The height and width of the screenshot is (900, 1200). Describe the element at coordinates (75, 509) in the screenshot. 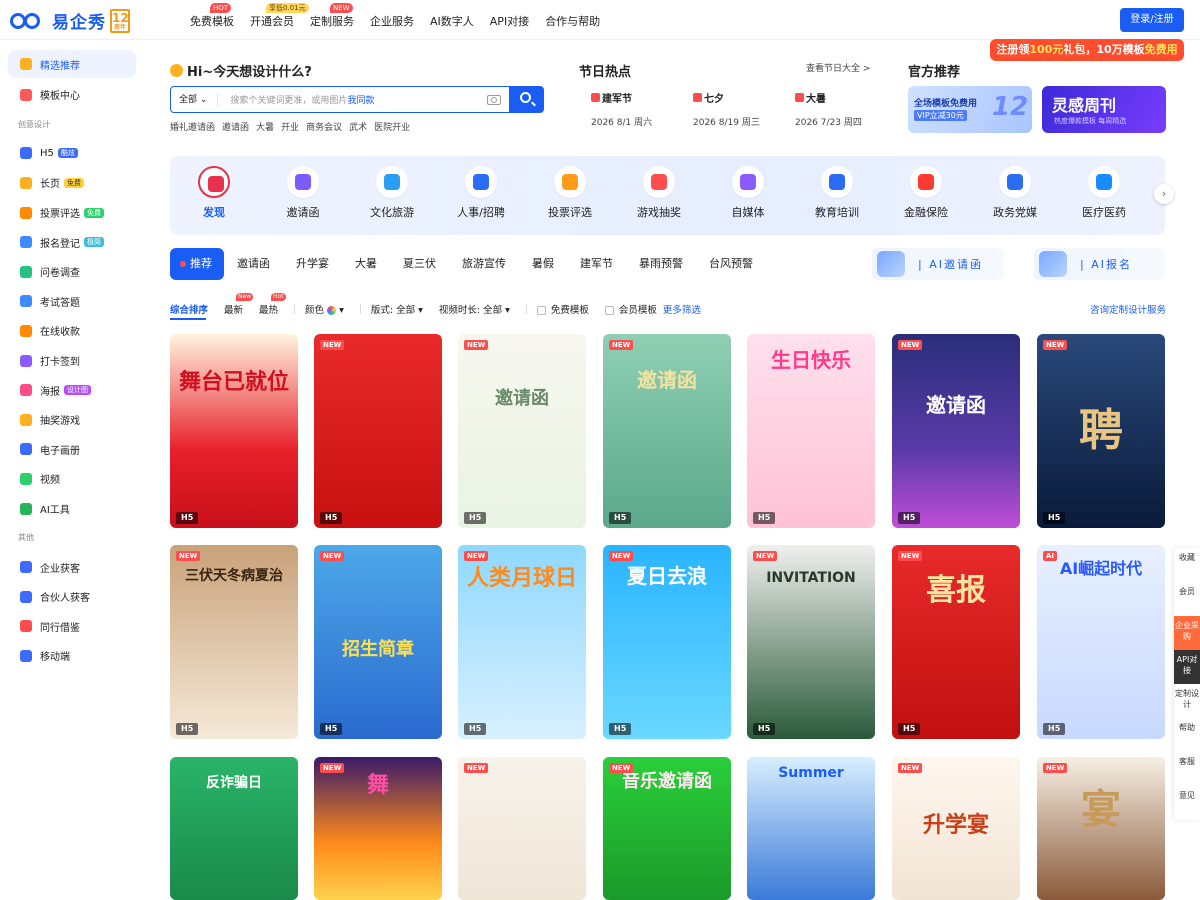

I see `sidebar-item-design-12: AI工具` at that location.